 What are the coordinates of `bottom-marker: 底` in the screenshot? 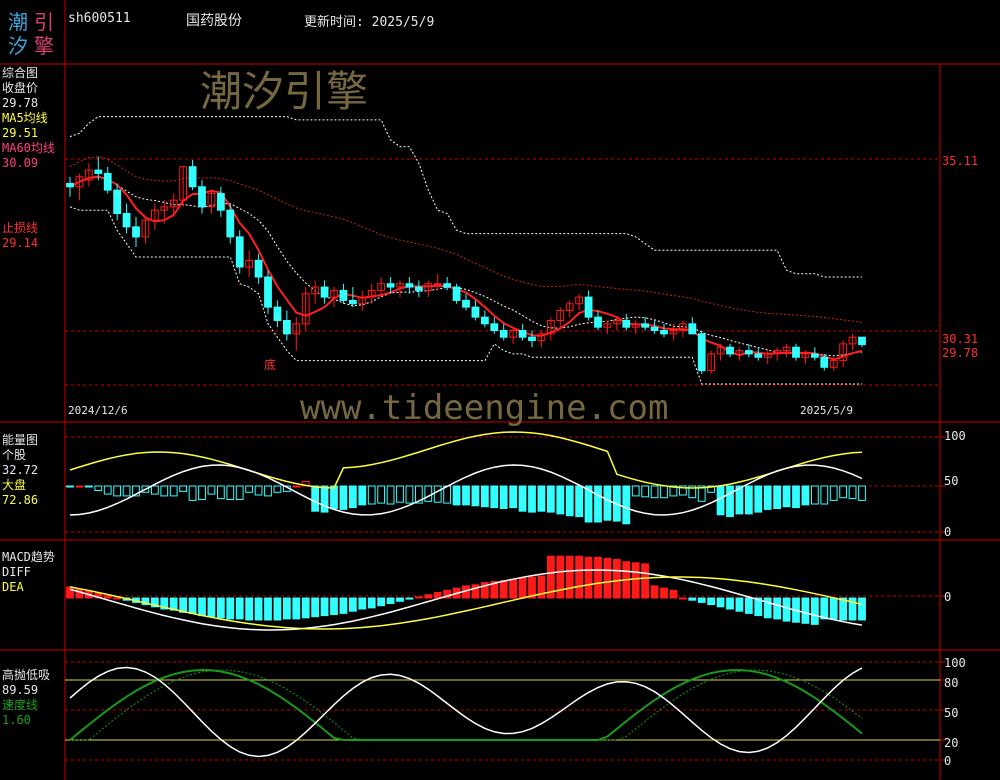 It's located at (270, 365).